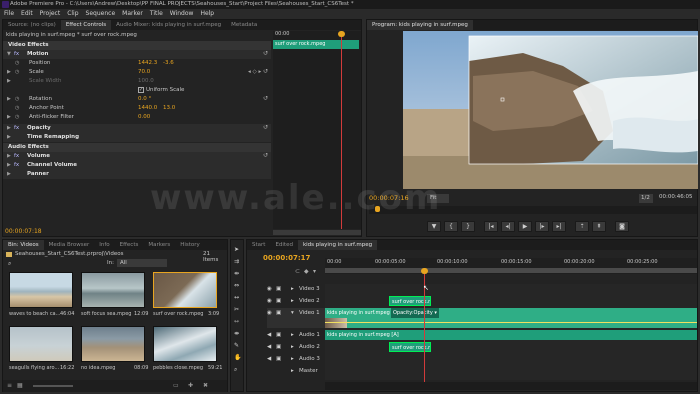 This screenshot has height=394, width=700. Describe the element at coordinates (237, 357) in the screenshot. I see `hand-tool-icon: ✋` at that location.